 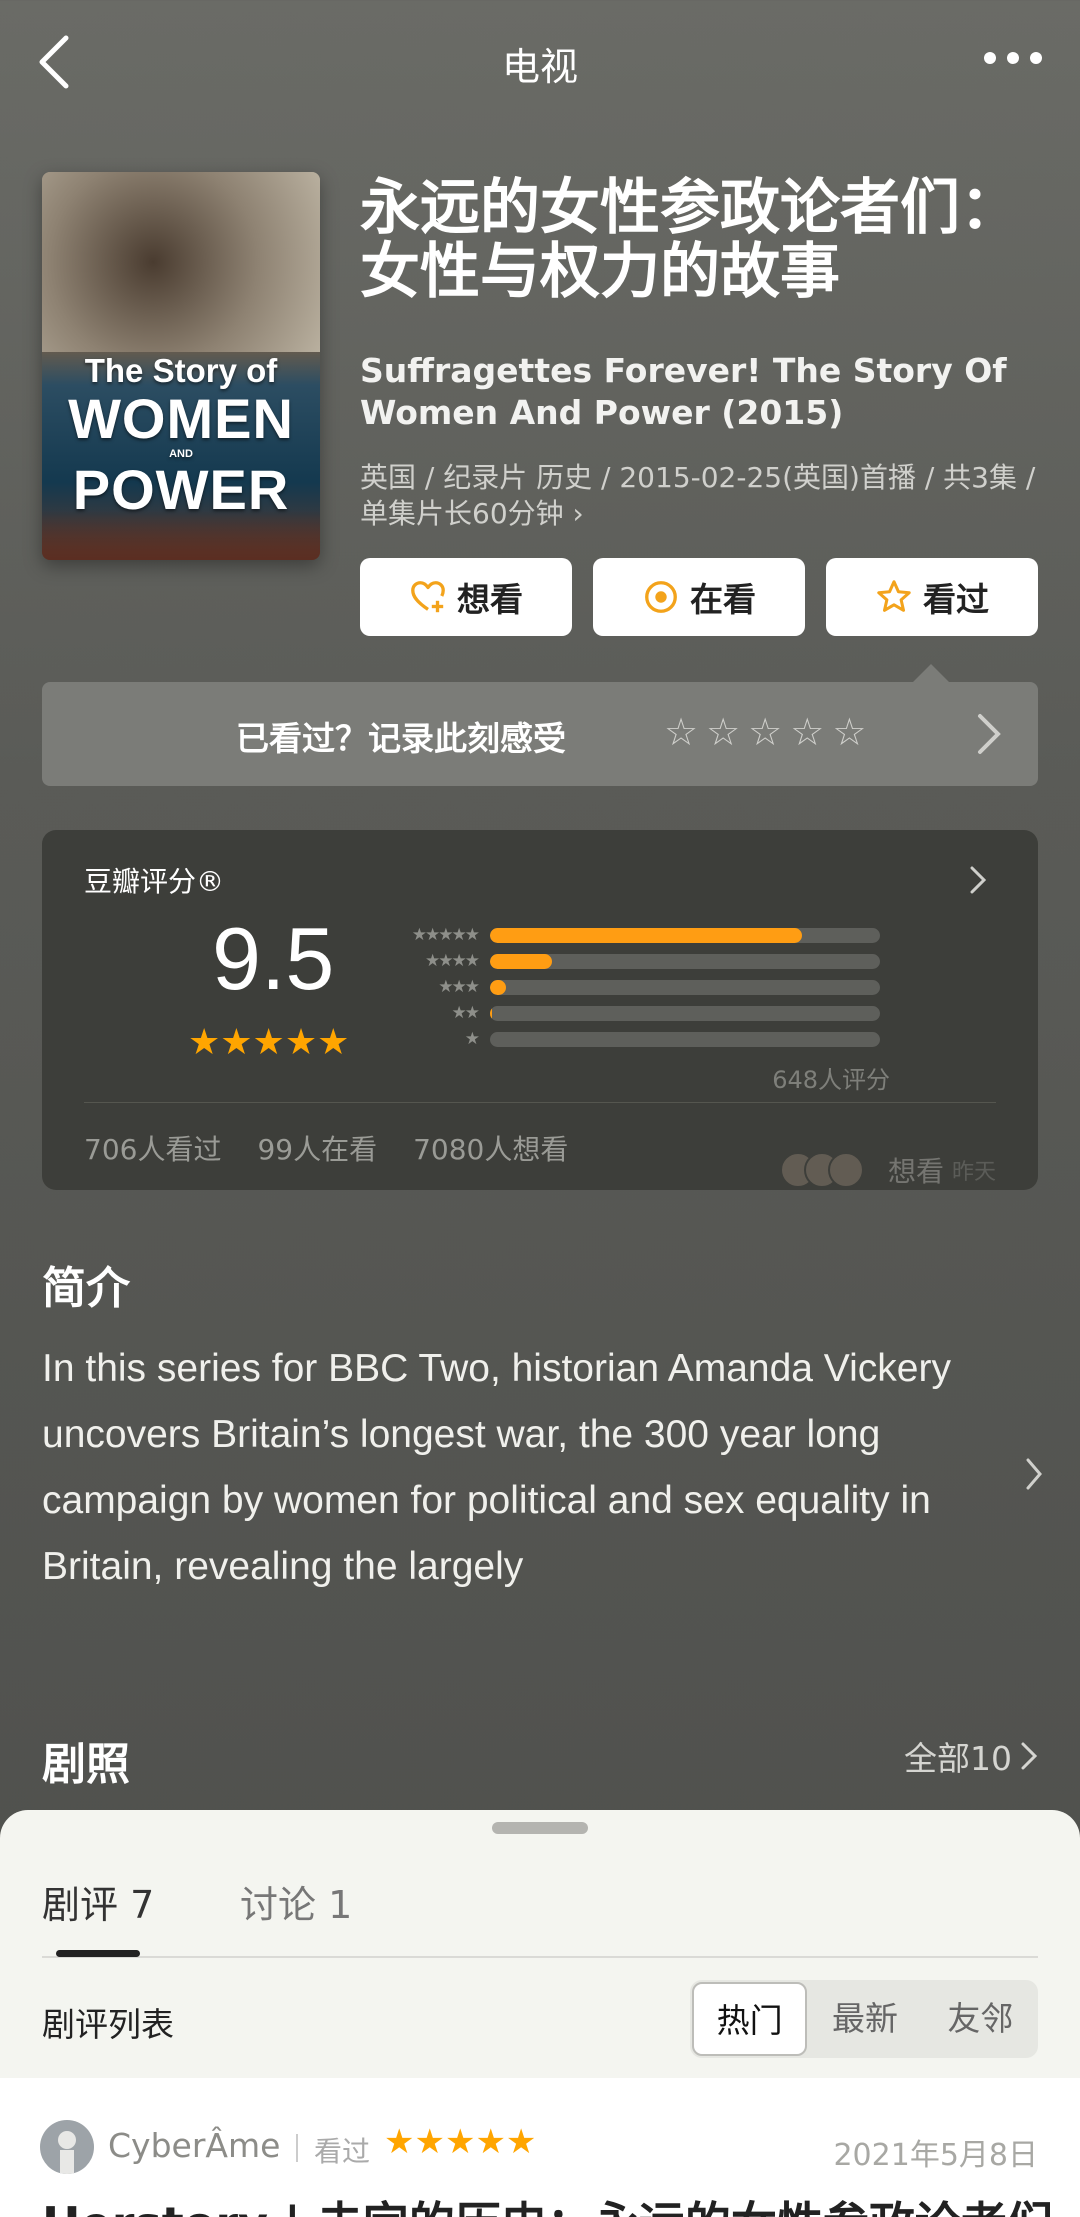 What do you see at coordinates (490, 599) in the screenshot?
I see `want-label: 想看` at bounding box center [490, 599].